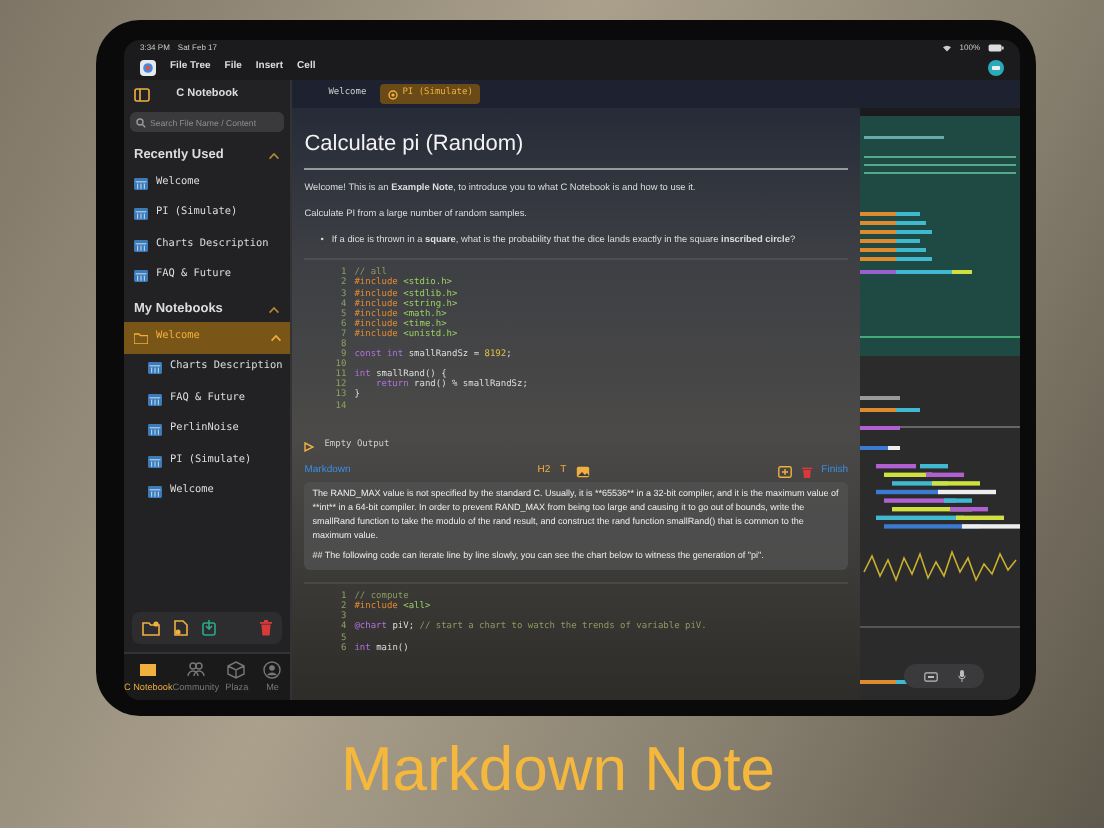 Image resolution: width=1104 pixels, height=828 pixels. Describe the element at coordinates (151, 628) in the screenshot. I see `new-folder-icon` at that location.